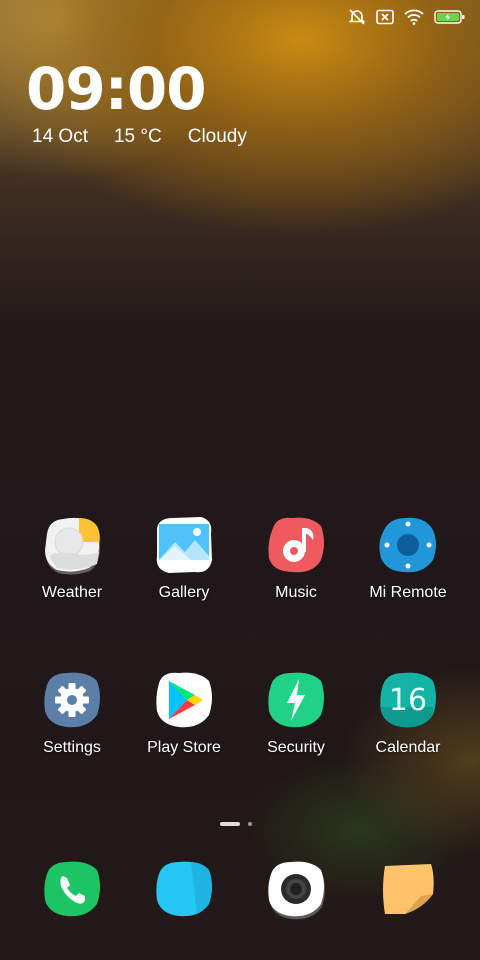 The width and height of the screenshot is (480, 960). Describe the element at coordinates (60, 136) in the screenshot. I see `clock-date: 14 Oct` at that location.